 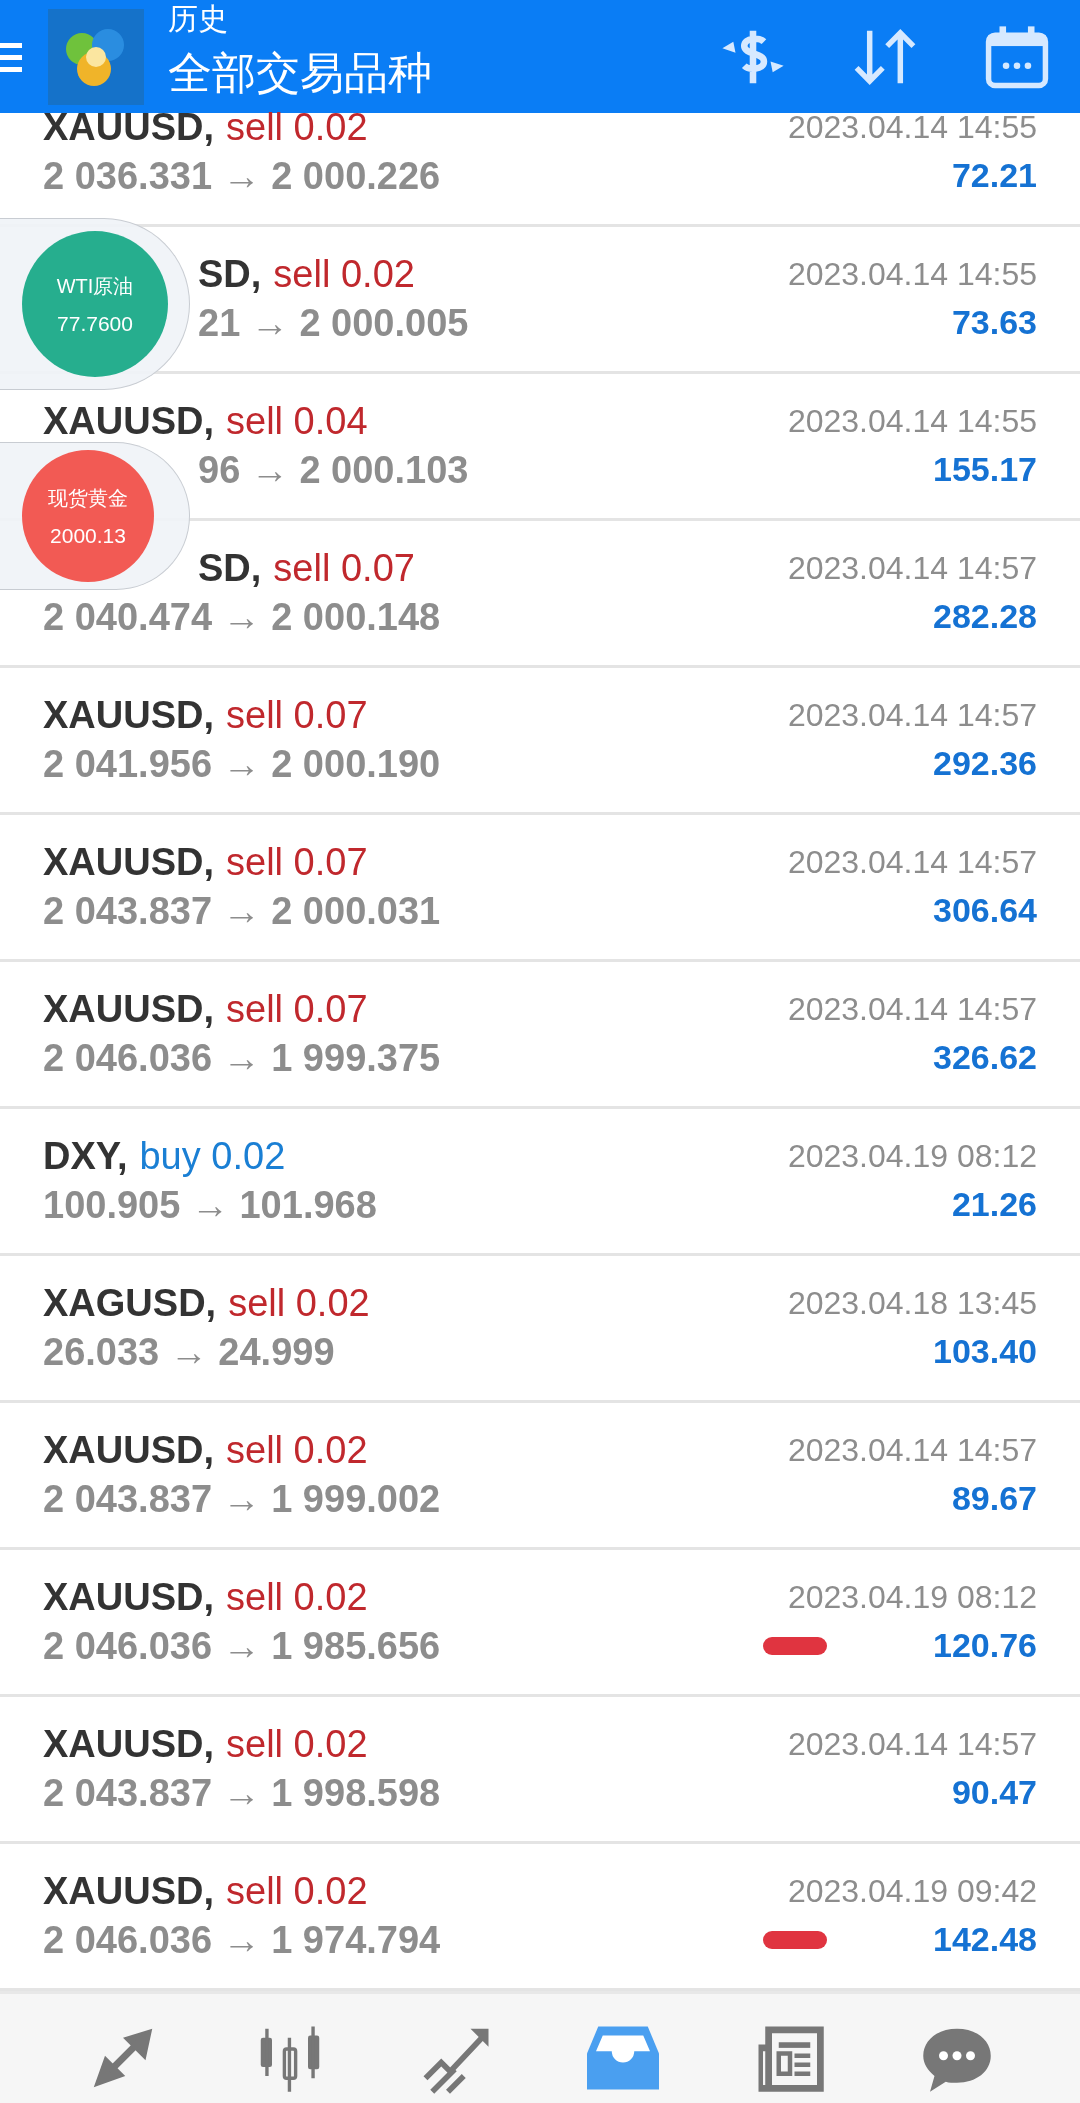 What do you see at coordinates (210, 1205) in the screenshot?
I see `price-range: 100.905 → 101.968` at bounding box center [210, 1205].